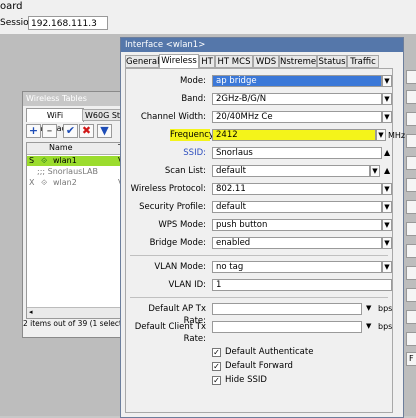 The height and width of the screenshot is (418, 416). I want to click on wireless-protocol-select: 802.11, so click(297, 189).